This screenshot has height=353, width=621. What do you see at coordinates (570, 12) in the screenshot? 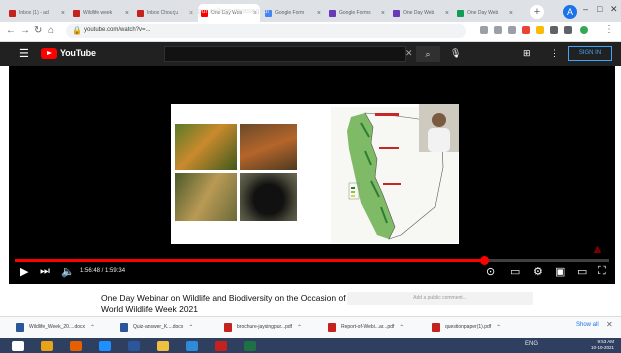
I see `profile-avatar: A` at bounding box center [570, 12].